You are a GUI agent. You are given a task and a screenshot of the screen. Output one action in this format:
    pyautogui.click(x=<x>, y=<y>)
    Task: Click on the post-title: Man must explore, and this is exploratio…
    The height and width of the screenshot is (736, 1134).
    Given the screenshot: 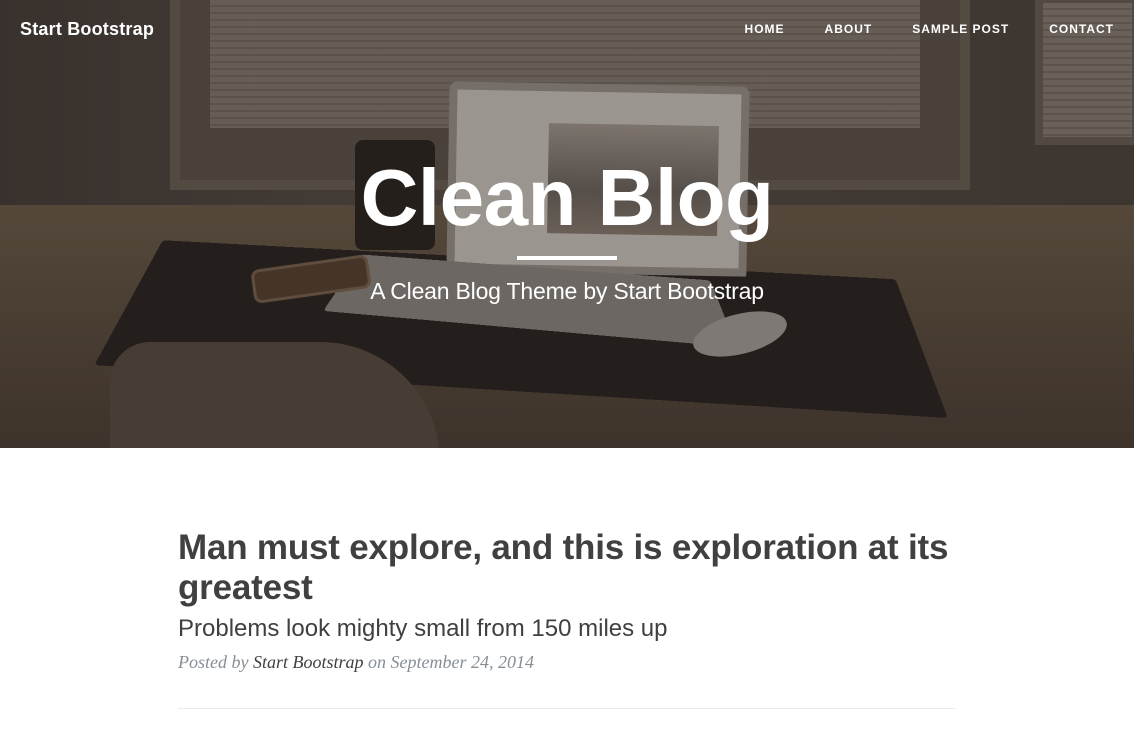 What is the action you would take?
    pyautogui.click(x=563, y=567)
    